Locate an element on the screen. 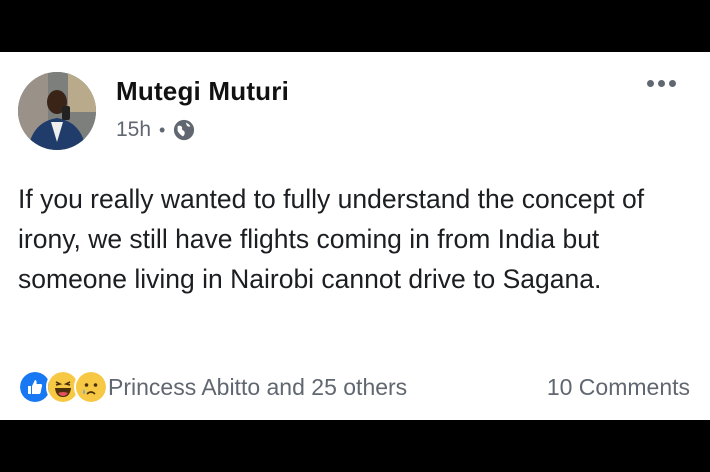 The width and height of the screenshot is (710, 472). post-meta: 15h • is located at coordinates (155, 130).